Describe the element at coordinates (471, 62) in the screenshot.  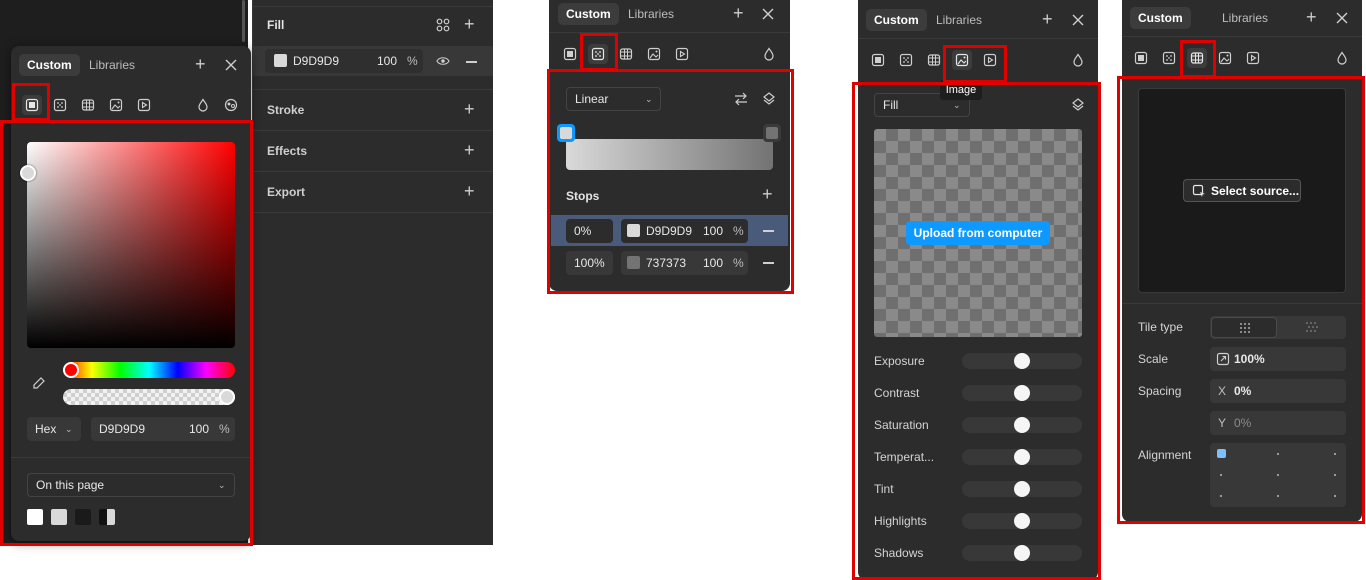
I see `remove-fill-icon` at that location.